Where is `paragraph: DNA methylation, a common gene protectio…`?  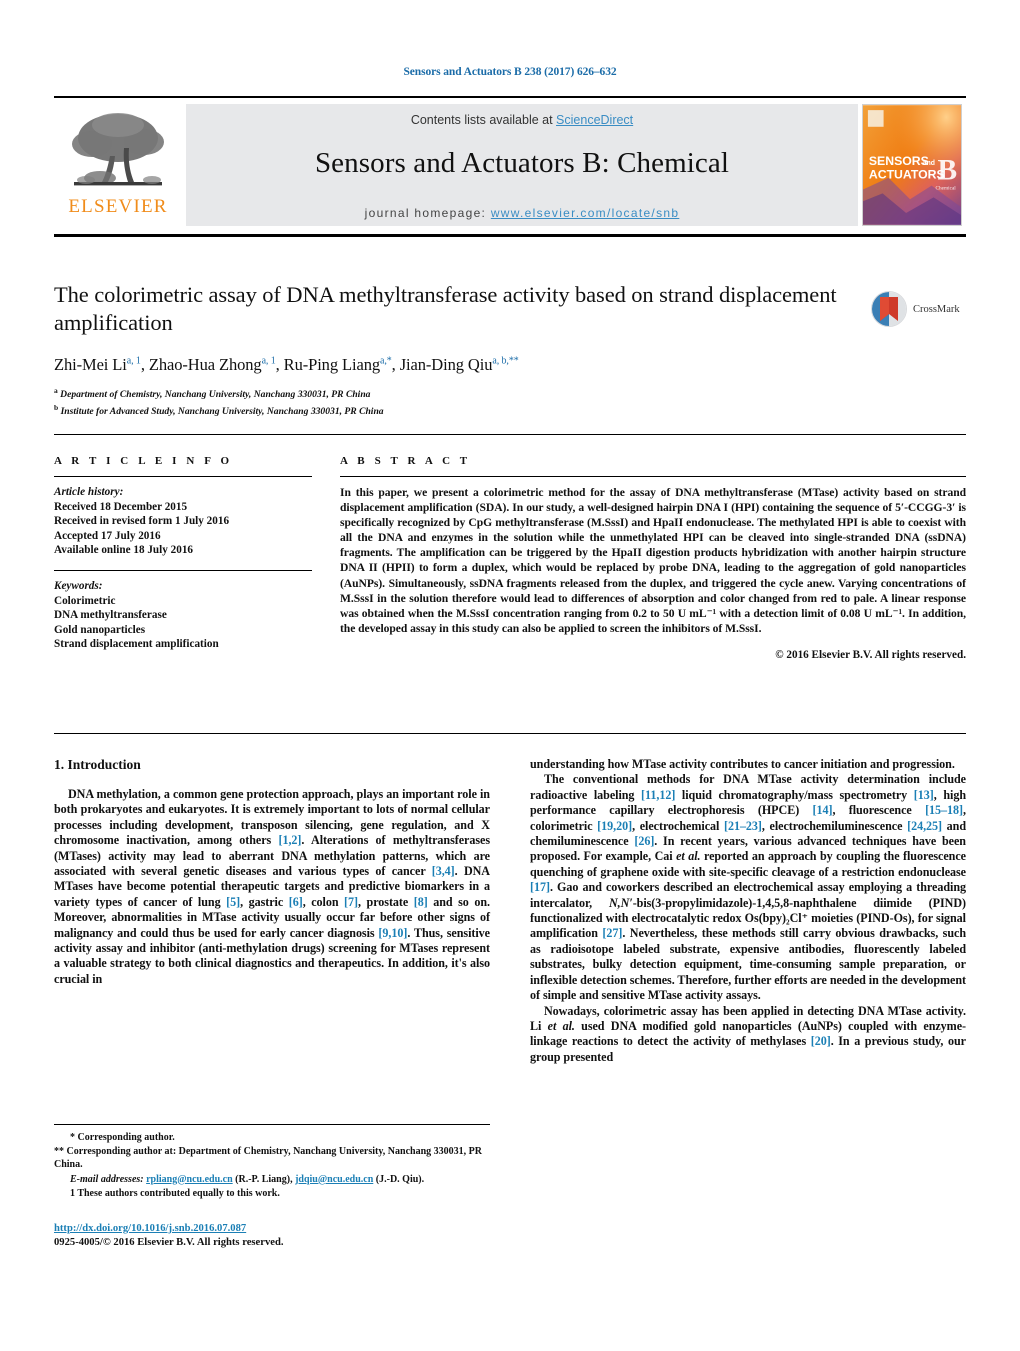
paragraph: DNA methylation, a common gene protectio… is located at coordinates (272, 886).